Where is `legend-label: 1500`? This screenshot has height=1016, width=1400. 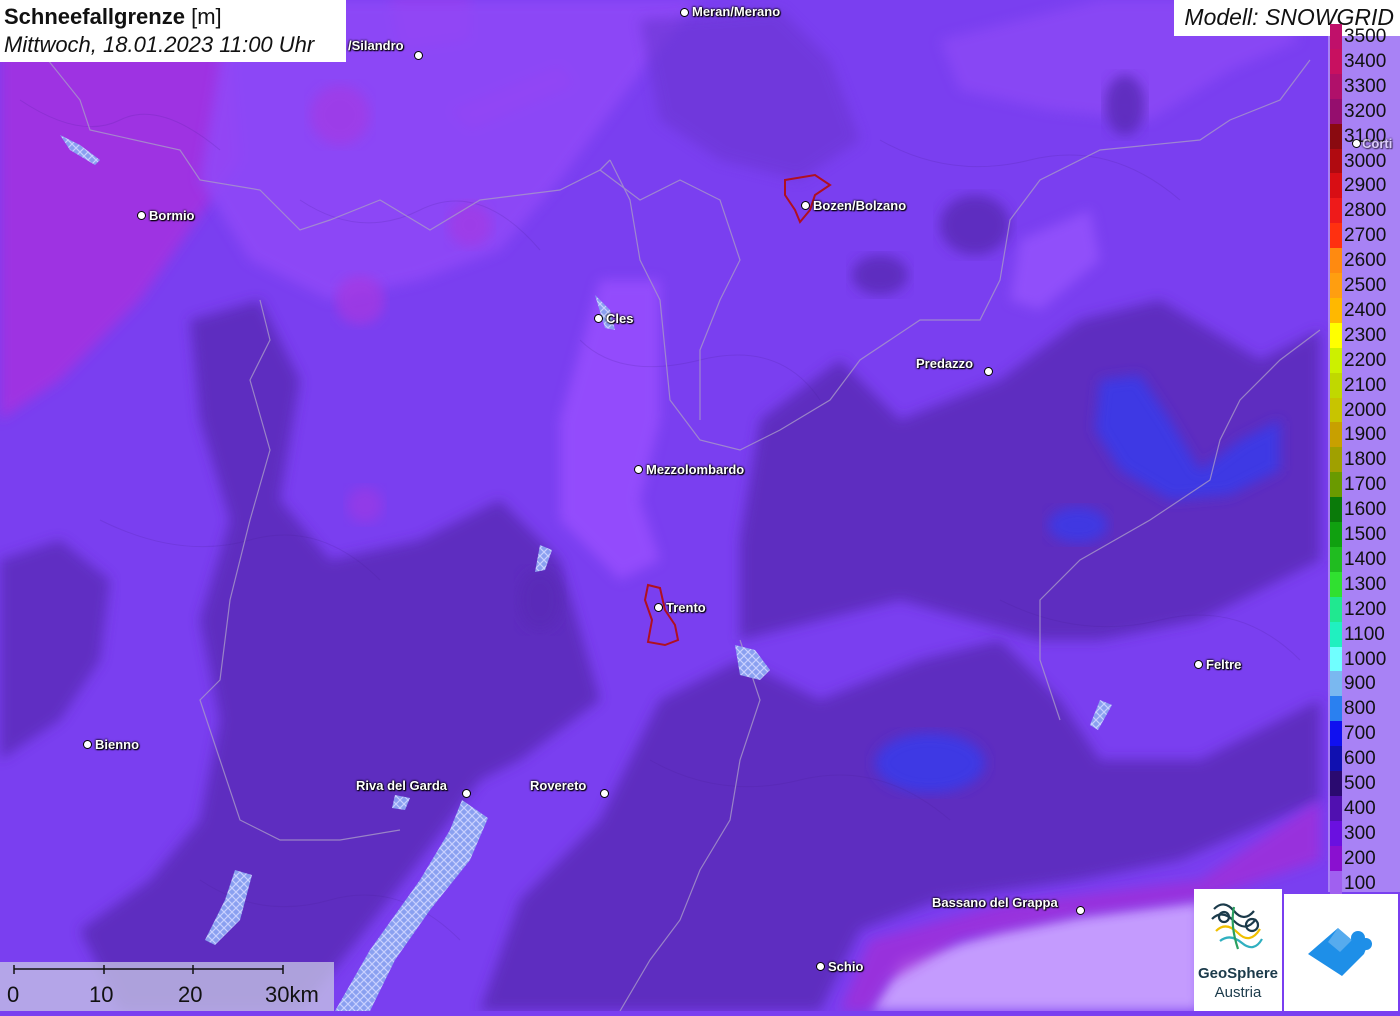 legend-label: 1500 is located at coordinates (1365, 534).